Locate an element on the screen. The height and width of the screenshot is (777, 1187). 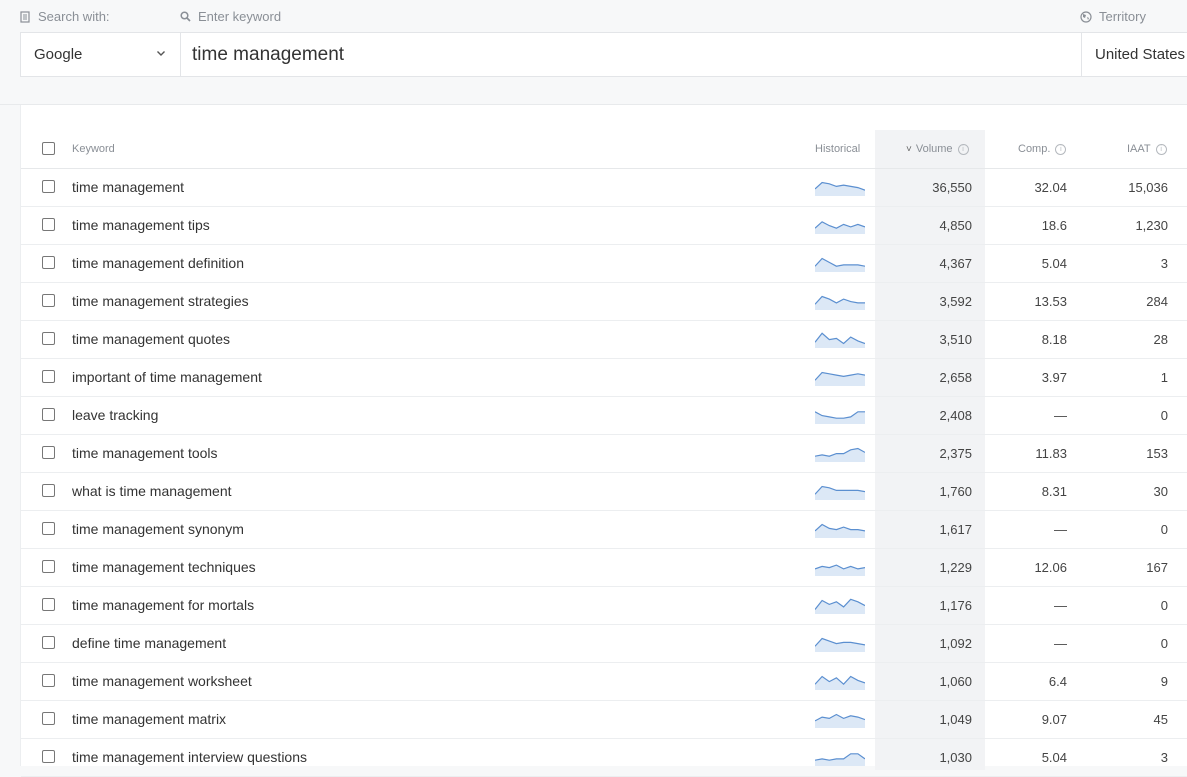
comp-cell: 3.97 is located at coordinates (1054, 377).